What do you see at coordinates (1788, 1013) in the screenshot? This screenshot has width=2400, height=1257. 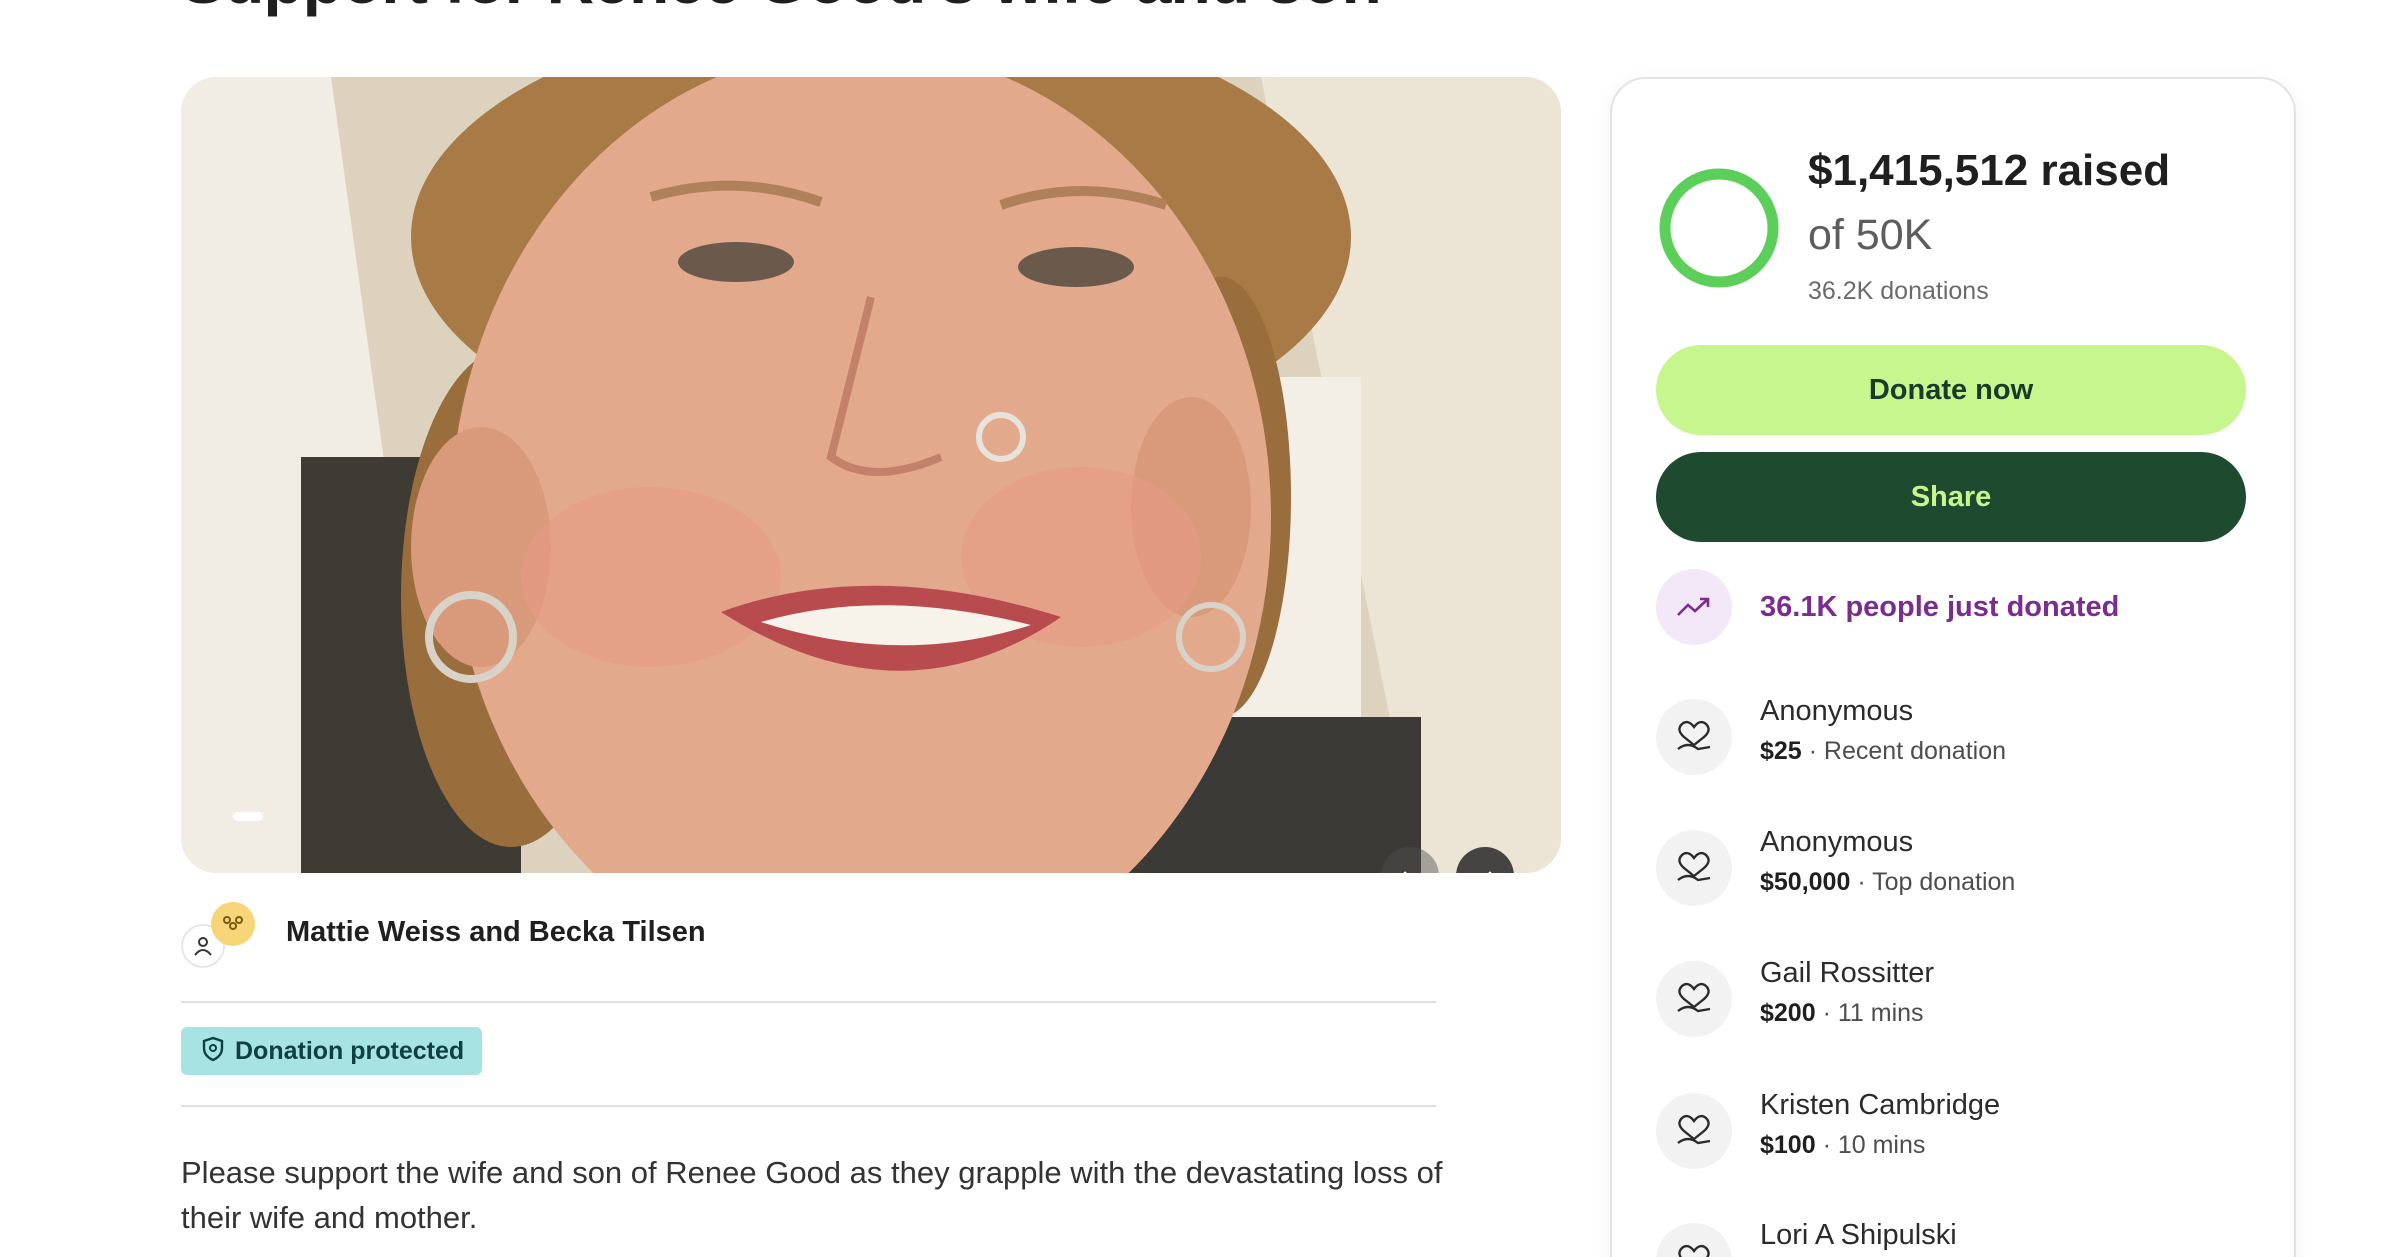 I see `donation-amount: $200` at bounding box center [1788, 1013].